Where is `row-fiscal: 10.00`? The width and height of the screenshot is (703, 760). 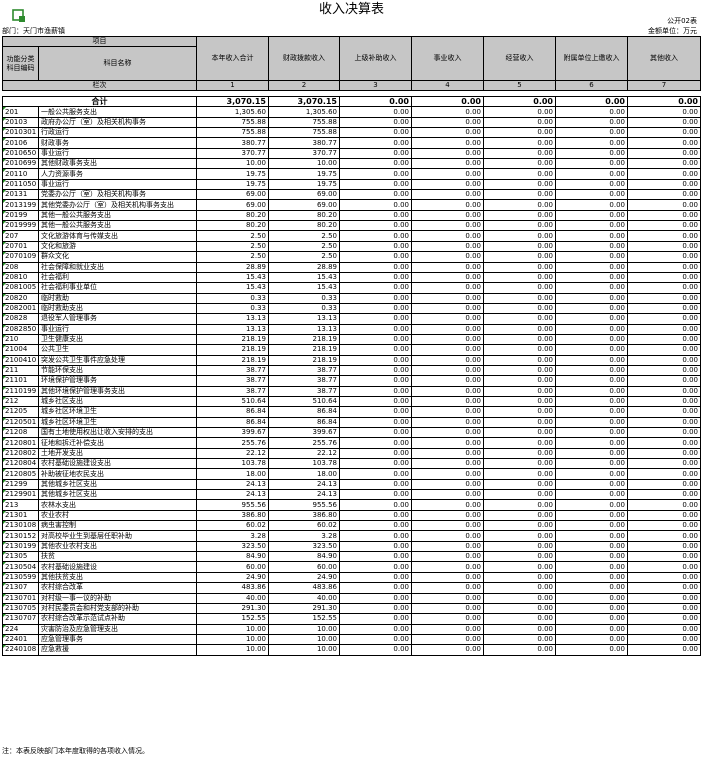 row-fiscal: 10.00 is located at coordinates (304, 650).